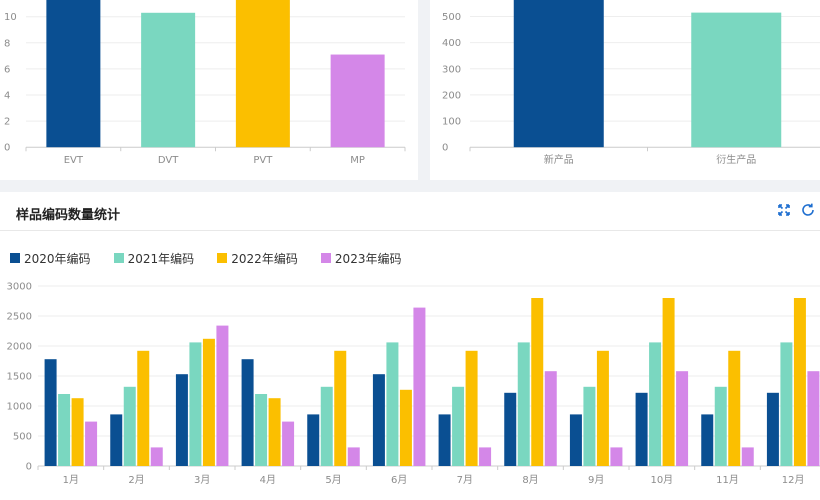 Image resolution: width=820 pixels, height=500 pixels. I want to click on x-tick-label: 10月, so click(661, 480).